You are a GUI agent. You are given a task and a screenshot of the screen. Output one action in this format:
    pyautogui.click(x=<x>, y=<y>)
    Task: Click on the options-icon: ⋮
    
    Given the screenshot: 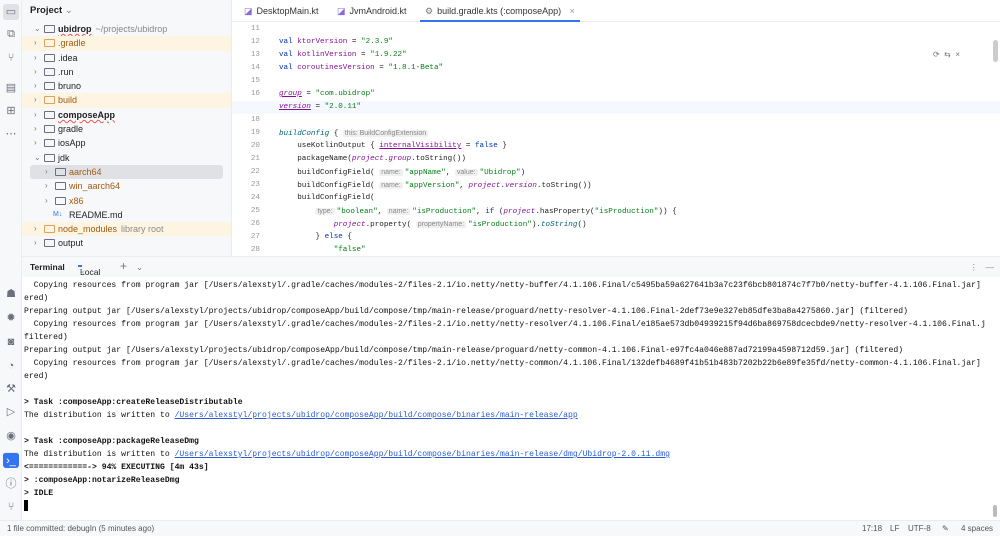 What is the action you would take?
    pyautogui.click(x=974, y=267)
    